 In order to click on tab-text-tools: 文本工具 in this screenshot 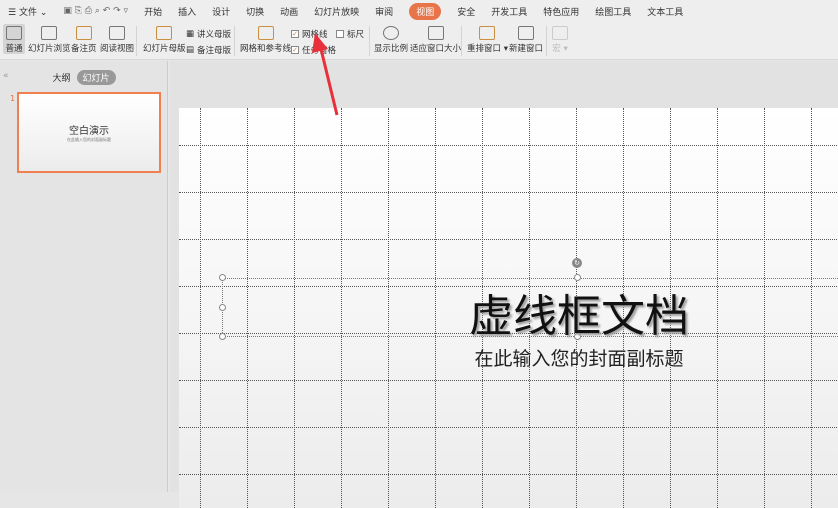, I will do `click(665, 11)`.